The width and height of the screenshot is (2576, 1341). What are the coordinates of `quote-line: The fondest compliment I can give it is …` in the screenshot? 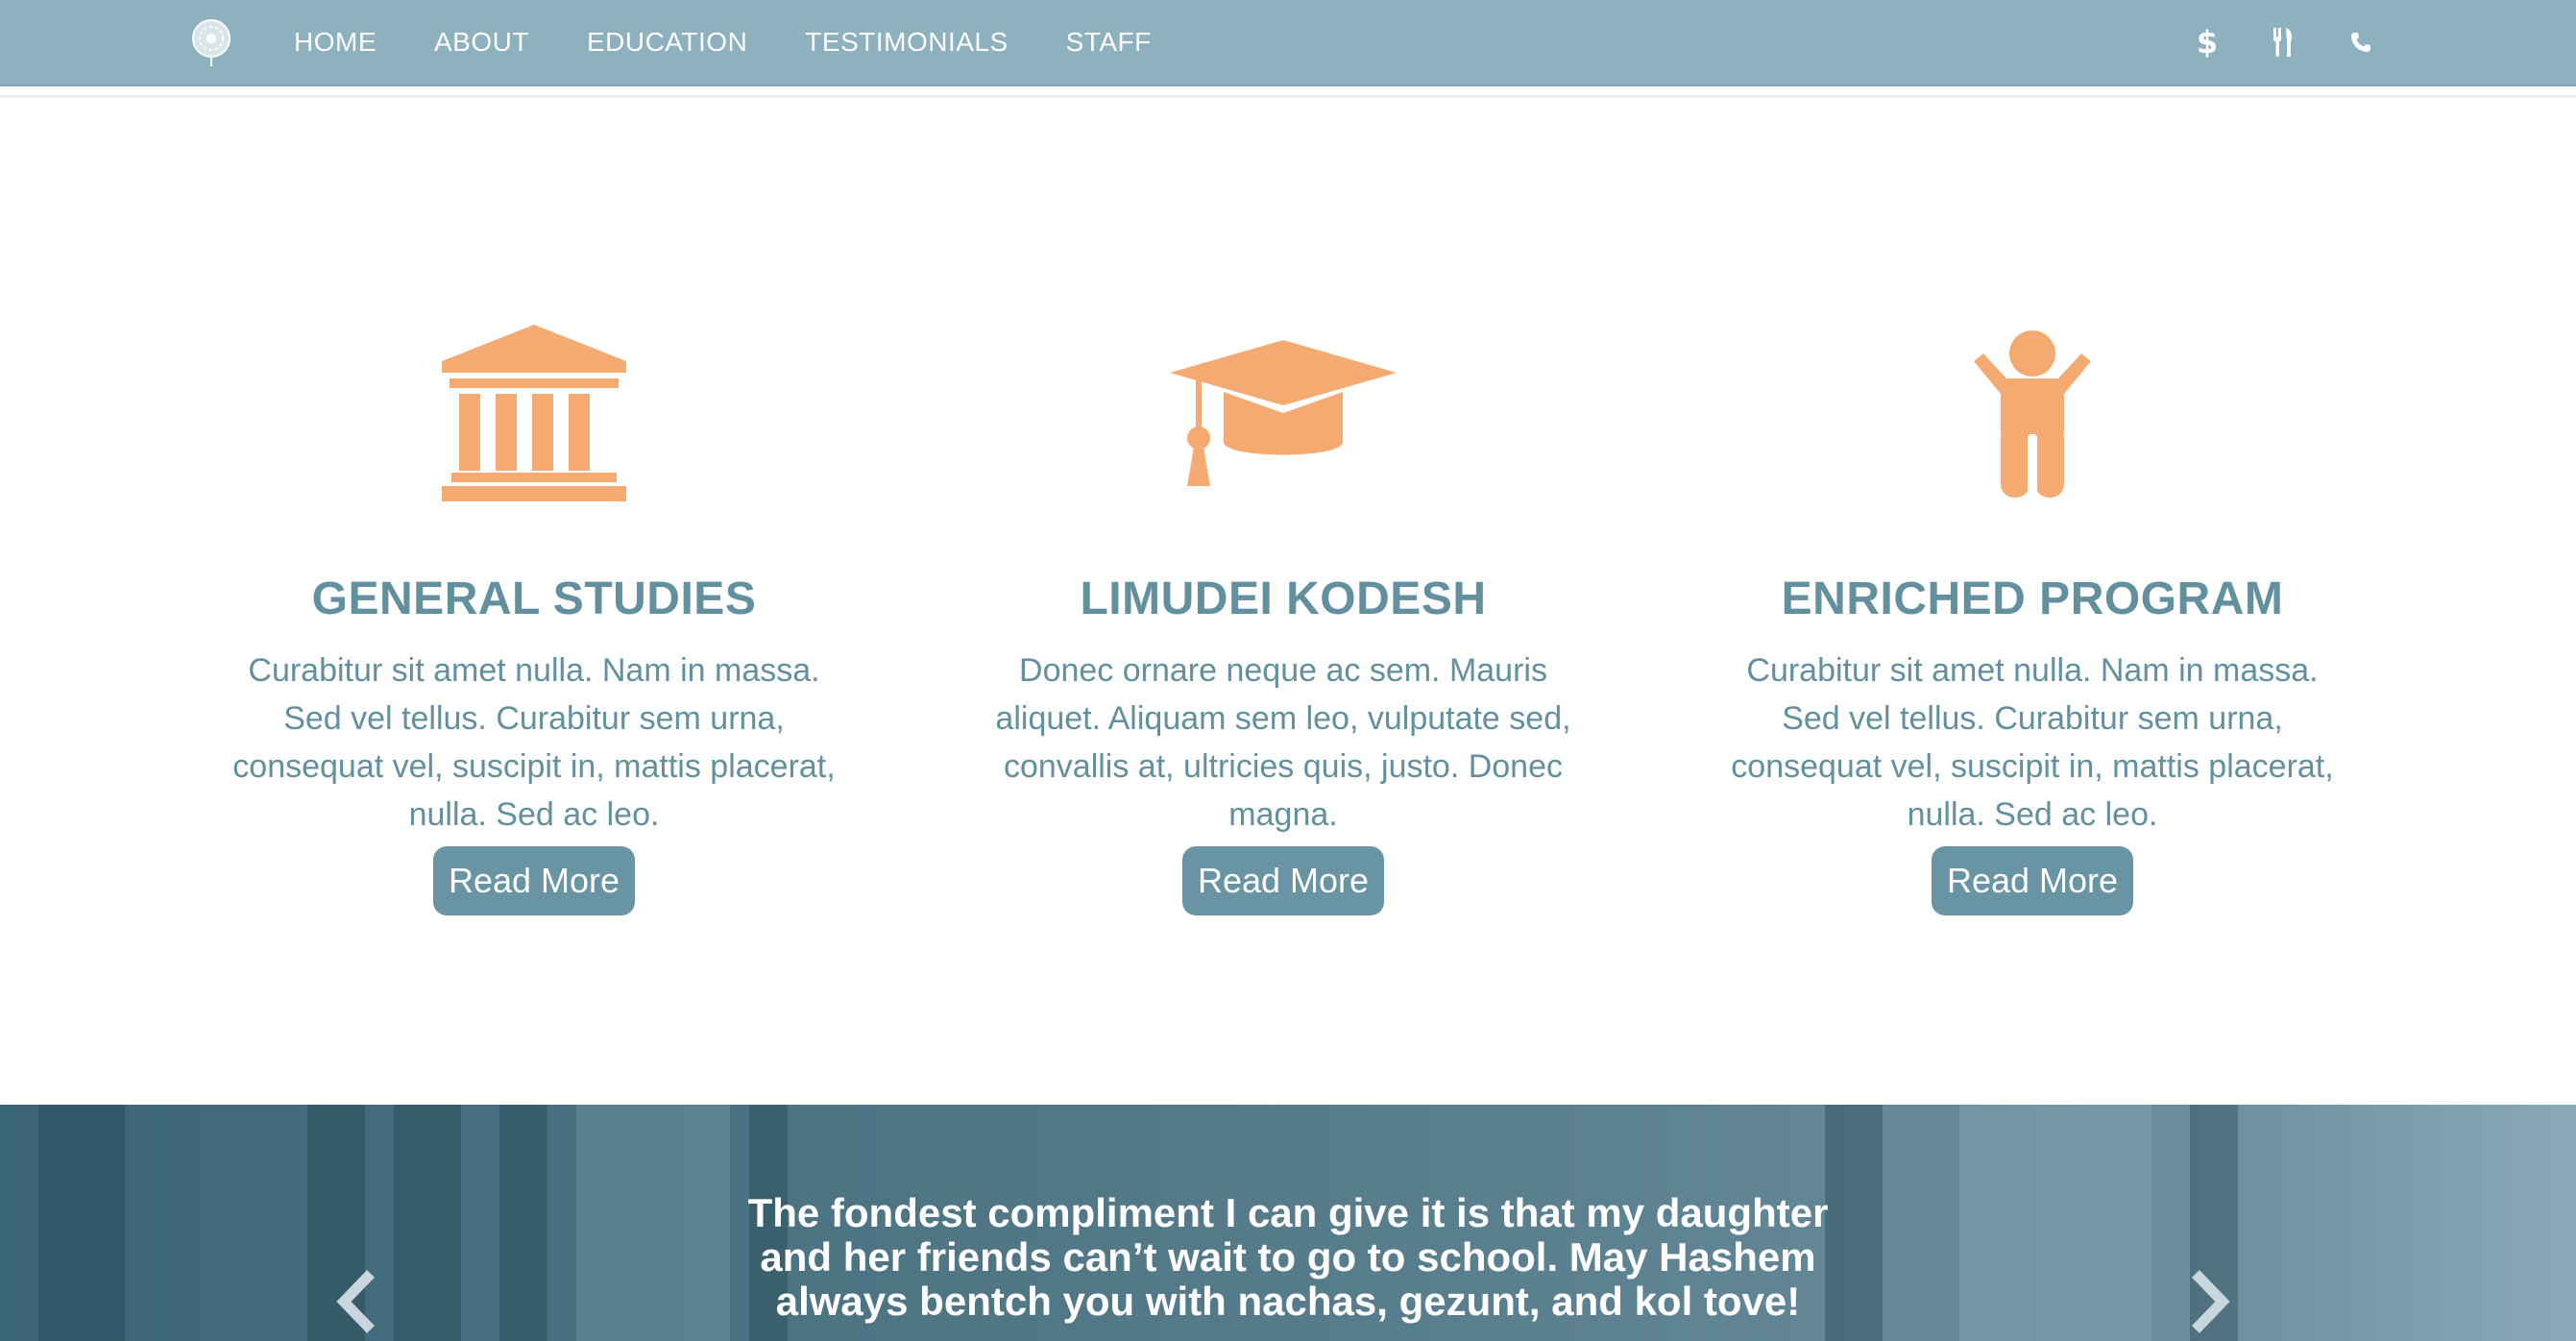 It's located at (1288, 1212).